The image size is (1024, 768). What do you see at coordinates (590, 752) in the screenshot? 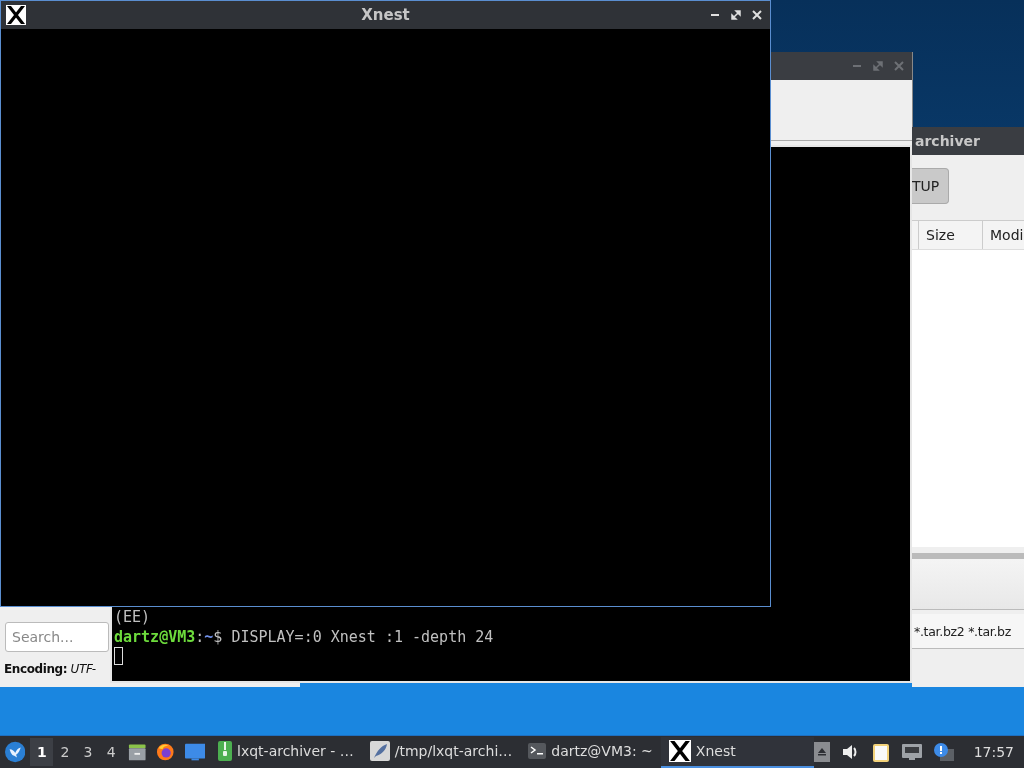
I see `task-button: dartz@VM3: ~` at bounding box center [590, 752].